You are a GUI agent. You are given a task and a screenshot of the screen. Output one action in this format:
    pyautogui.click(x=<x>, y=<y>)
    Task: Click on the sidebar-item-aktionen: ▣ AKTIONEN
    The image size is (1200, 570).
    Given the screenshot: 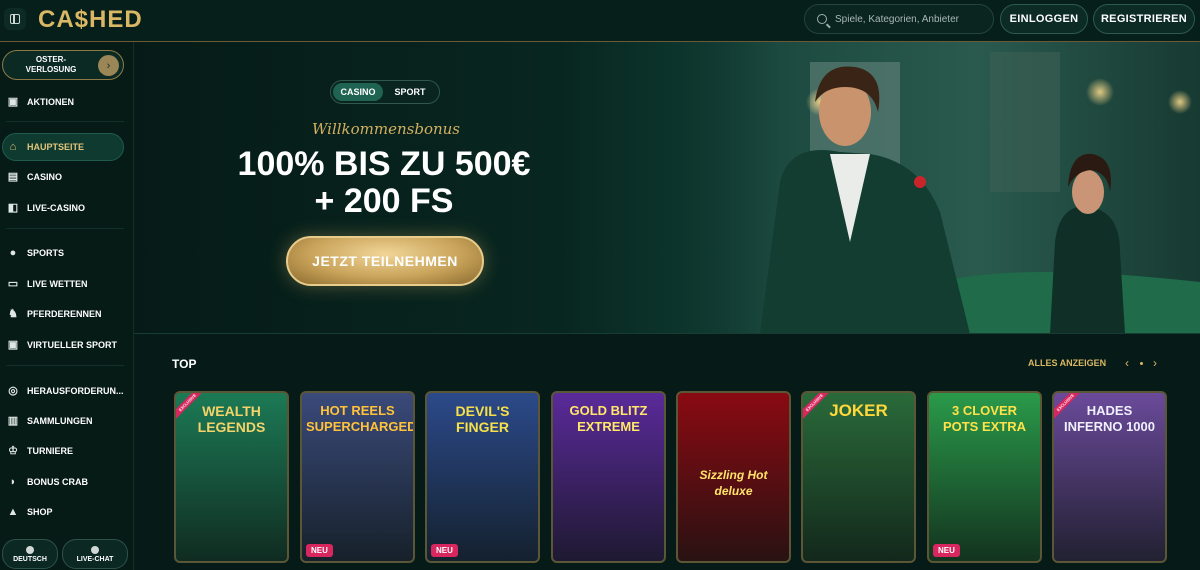 What is the action you would take?
    pyautogui.click(x=62, y=102)
    